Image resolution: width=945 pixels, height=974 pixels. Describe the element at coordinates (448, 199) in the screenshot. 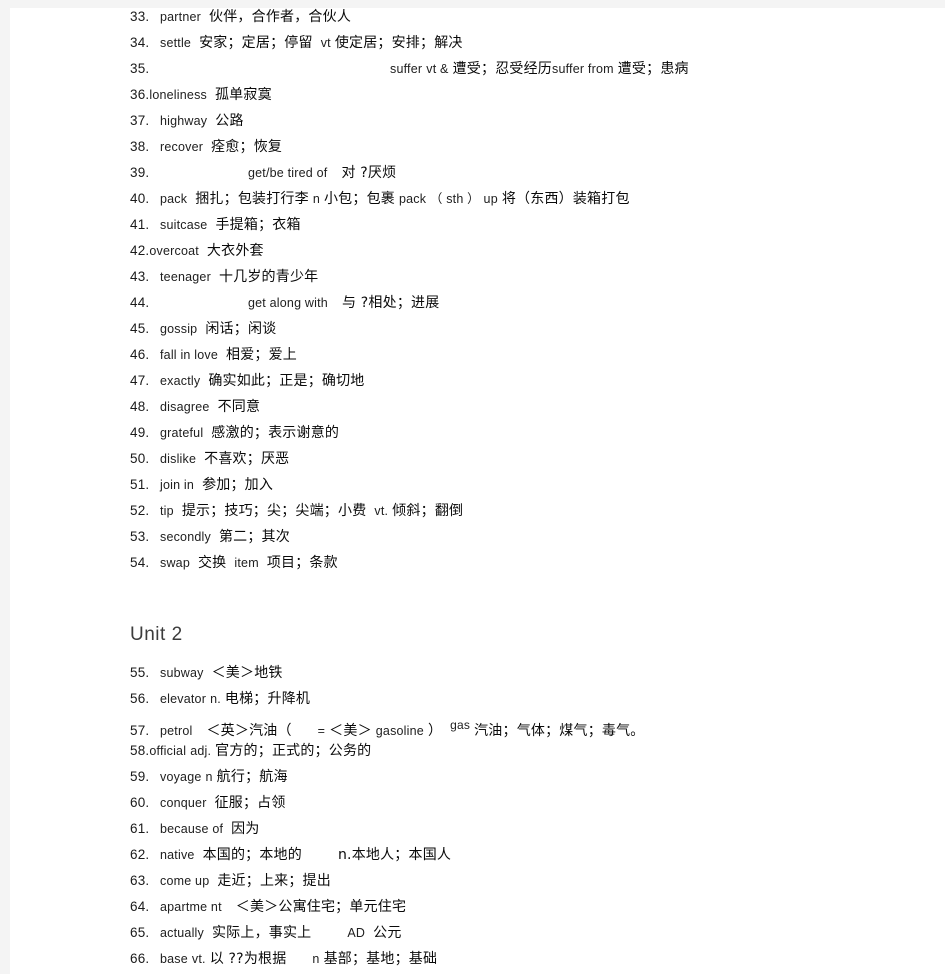

I see `entry-english-2: pack （ sth ） up` at that location.